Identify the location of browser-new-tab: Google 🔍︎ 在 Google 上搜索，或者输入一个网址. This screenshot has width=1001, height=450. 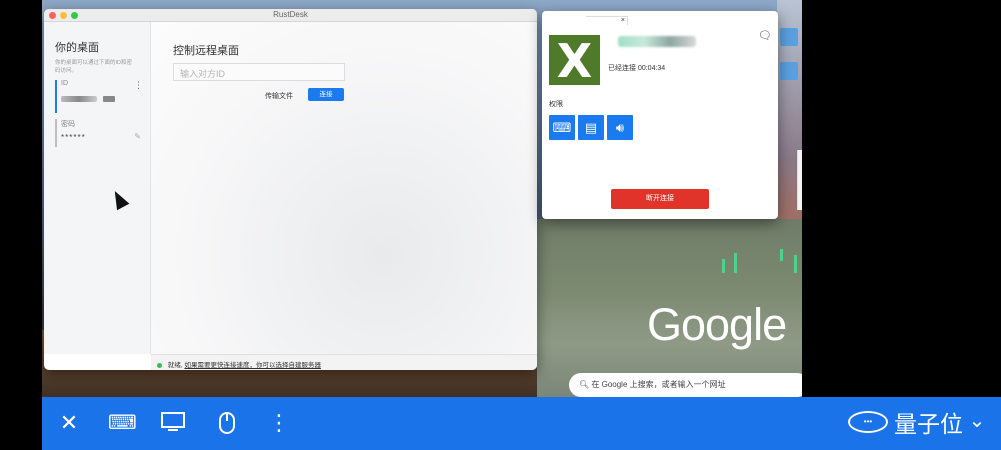
(669, 308).